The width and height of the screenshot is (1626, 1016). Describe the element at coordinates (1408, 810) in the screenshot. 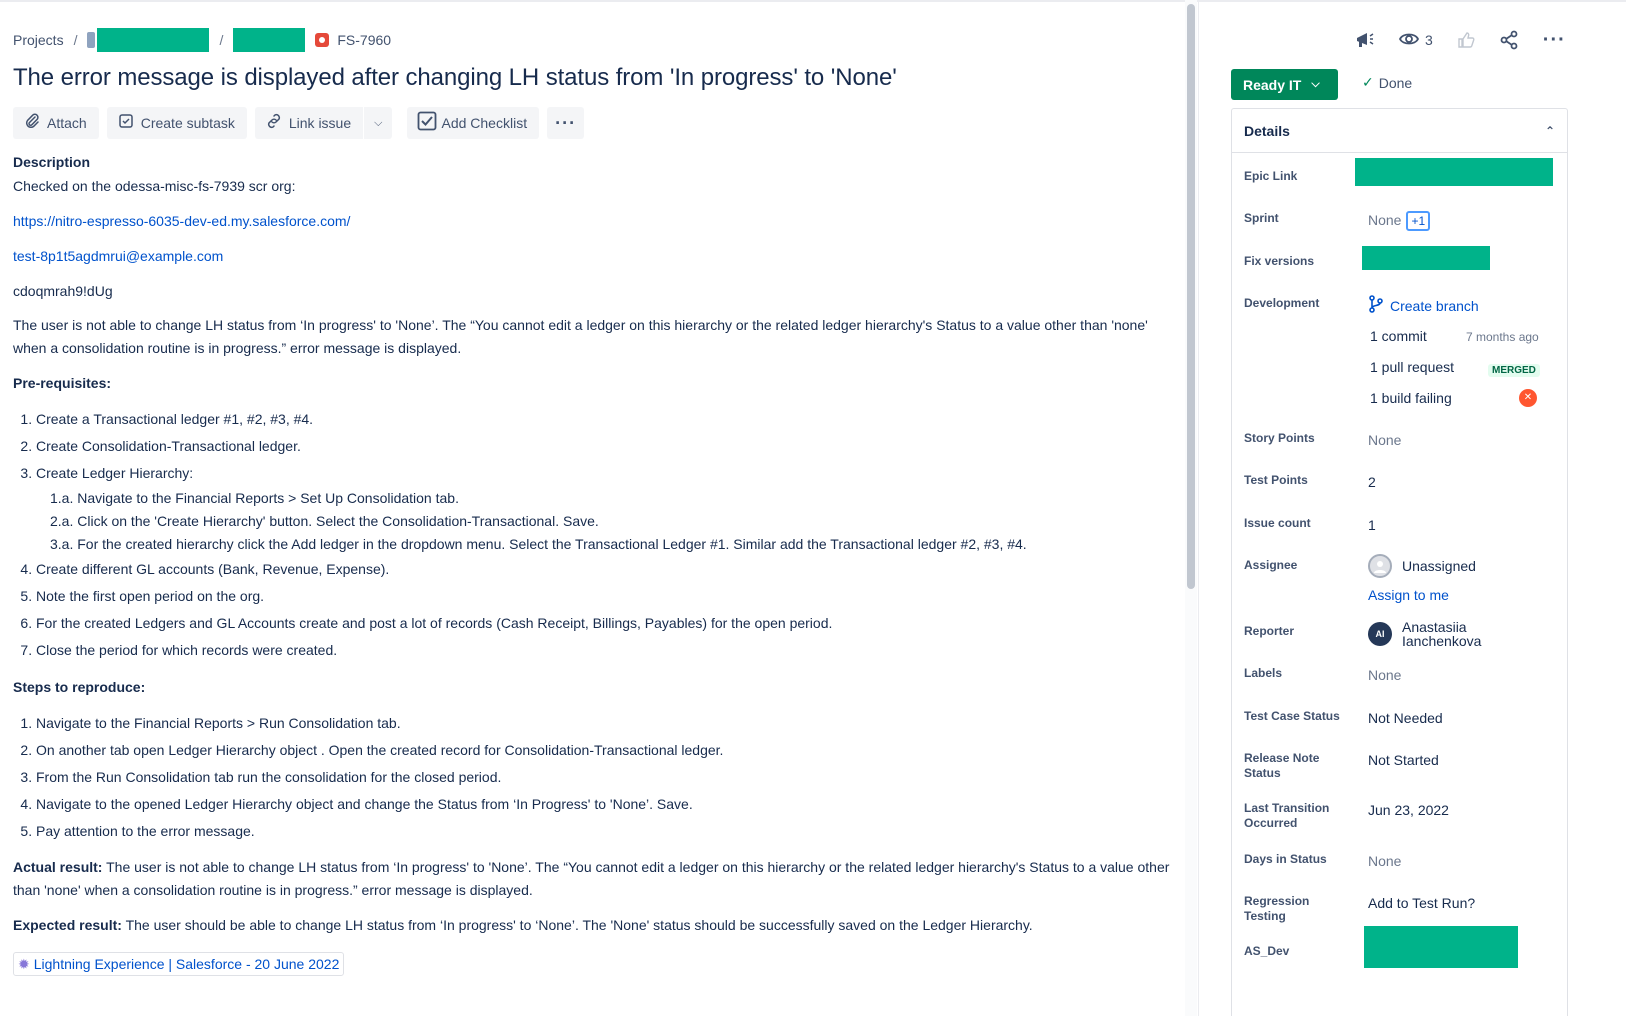

I see `field-value: Jun 23, 2022` at that location.